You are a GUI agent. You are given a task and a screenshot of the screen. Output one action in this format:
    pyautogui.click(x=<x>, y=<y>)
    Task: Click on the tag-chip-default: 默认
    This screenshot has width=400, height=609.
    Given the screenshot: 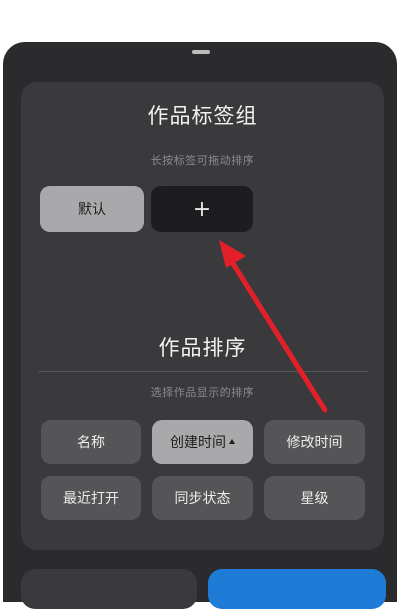 What is the action you would take?
    pyautogui.click(x=92, y=209)
    